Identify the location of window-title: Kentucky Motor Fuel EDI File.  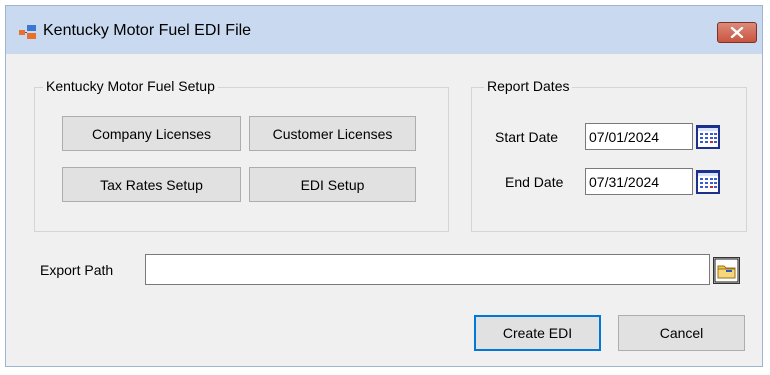
(147, 30).